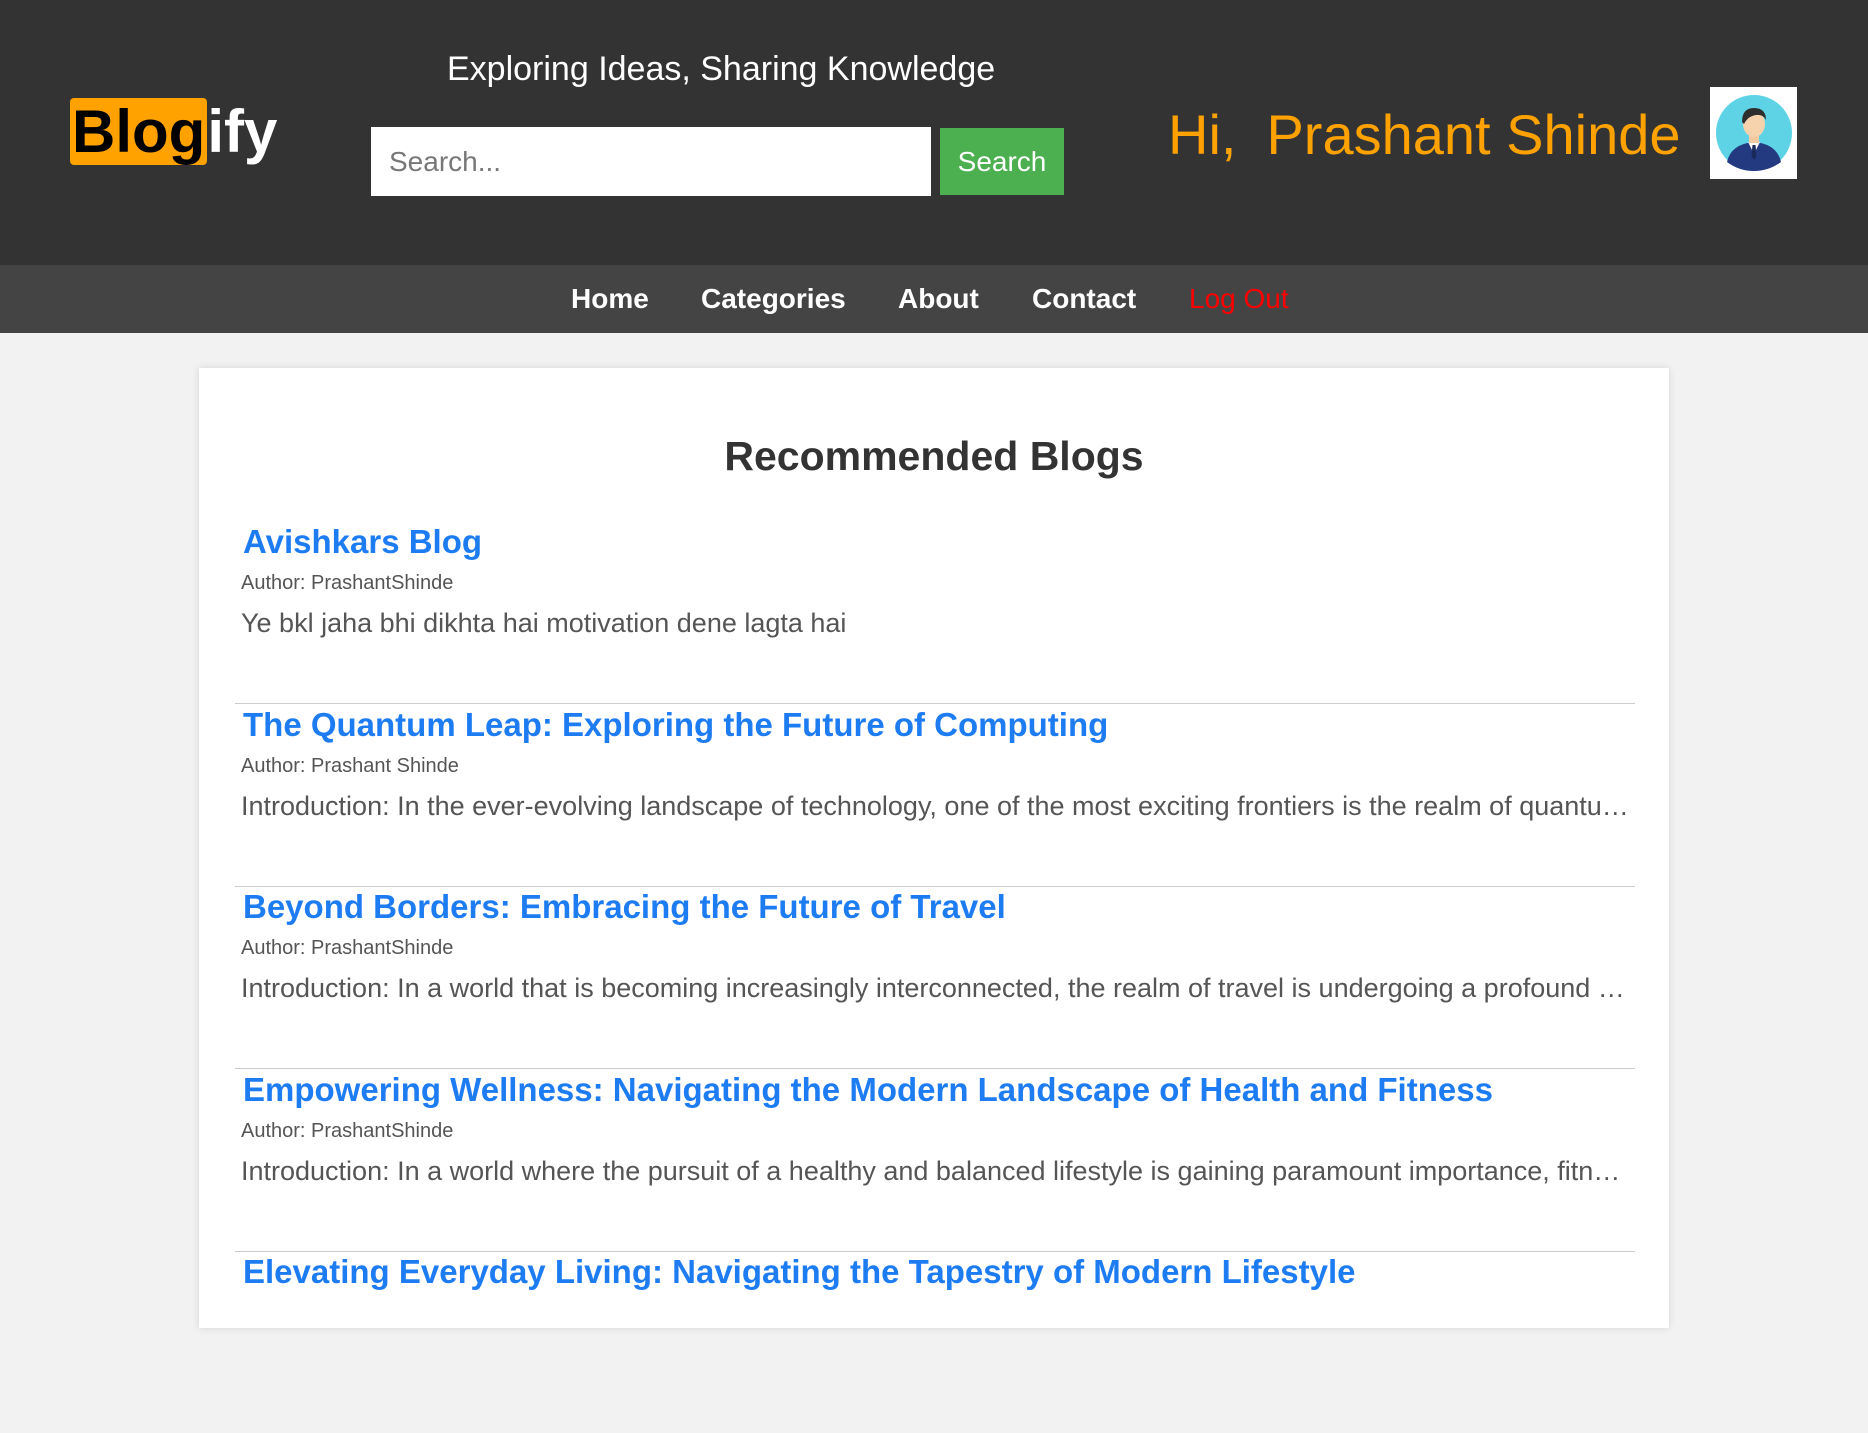 The height and width of the screenshot is (1433, 1868). Describe the element at coordinates (651, 161) in the screenshot. I see `search-input` at that location.